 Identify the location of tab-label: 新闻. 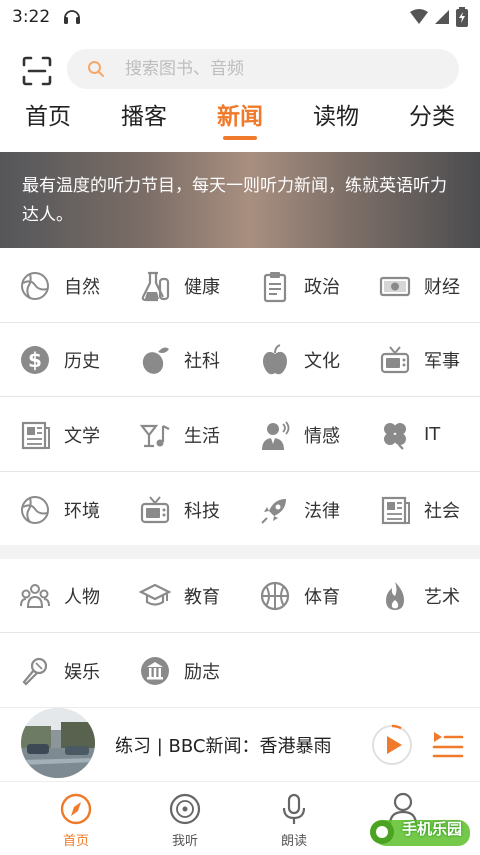
(240, 117).